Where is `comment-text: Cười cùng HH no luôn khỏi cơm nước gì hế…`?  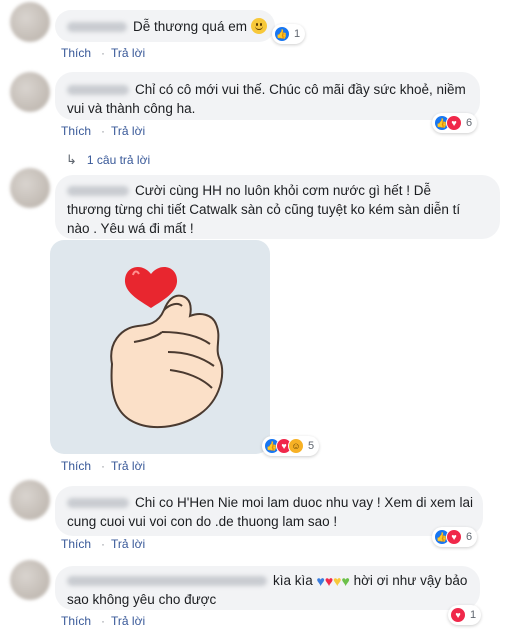
comment-text: Cười cùng HH no luôn khỏi cơm nước gì hế… is located at coordinates (272, 209).